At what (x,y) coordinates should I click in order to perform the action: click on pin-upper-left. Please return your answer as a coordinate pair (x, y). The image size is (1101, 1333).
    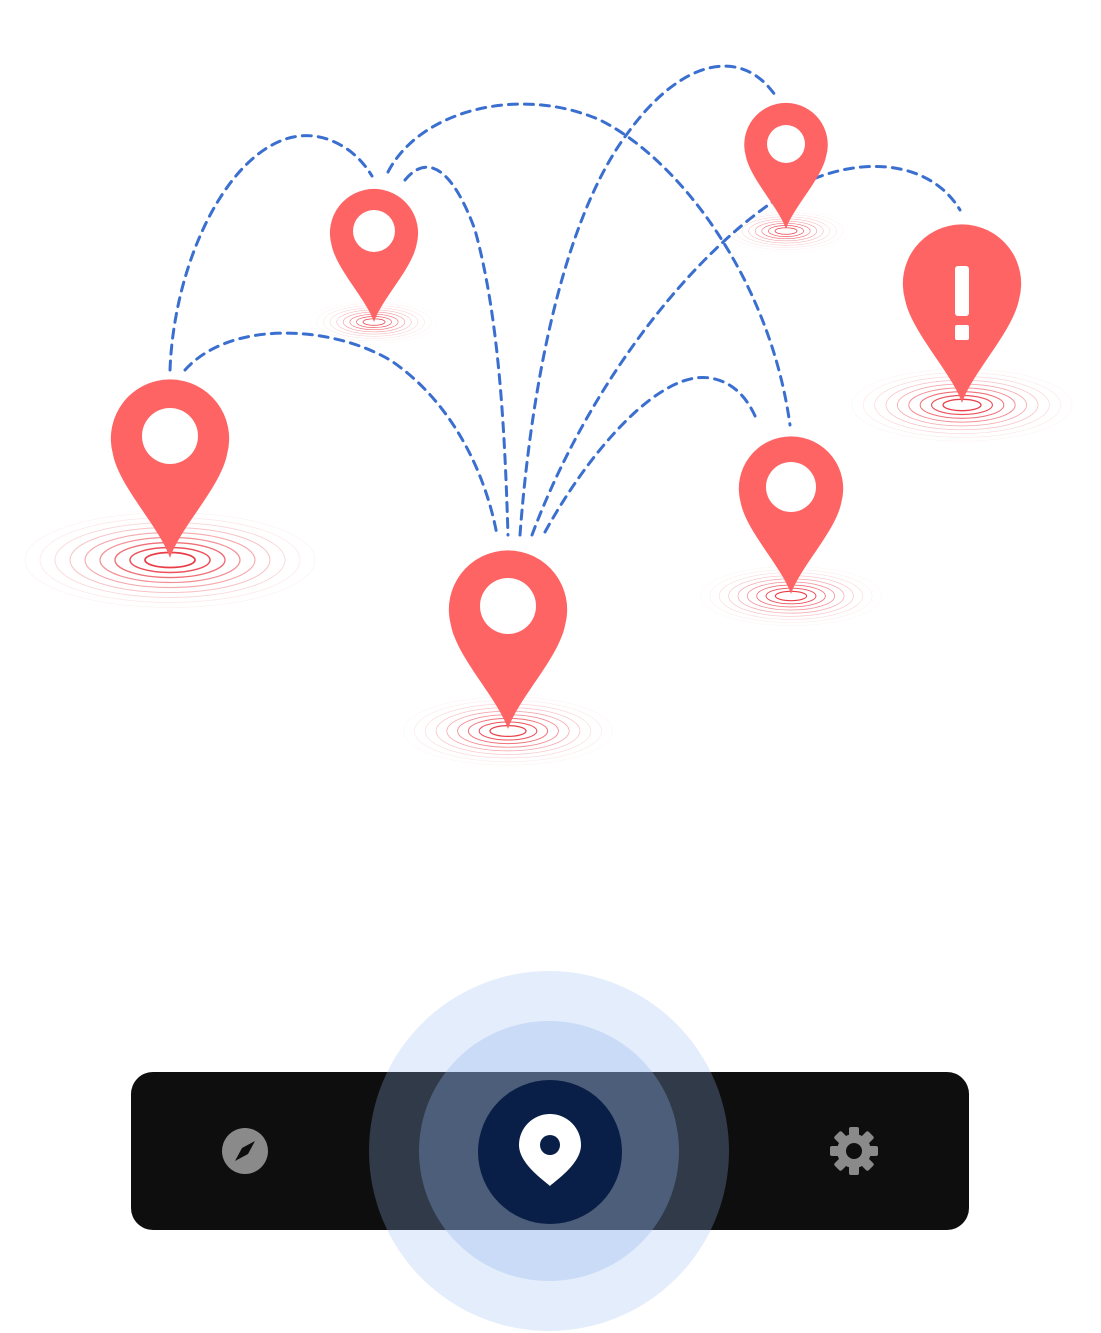
    Looking at the image, I should click on (374, 266).